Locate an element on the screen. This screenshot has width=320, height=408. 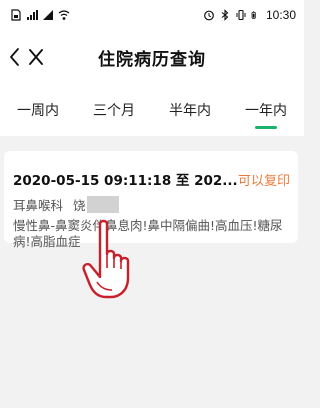
vibrate-icon is located at coordinates (241, 15).